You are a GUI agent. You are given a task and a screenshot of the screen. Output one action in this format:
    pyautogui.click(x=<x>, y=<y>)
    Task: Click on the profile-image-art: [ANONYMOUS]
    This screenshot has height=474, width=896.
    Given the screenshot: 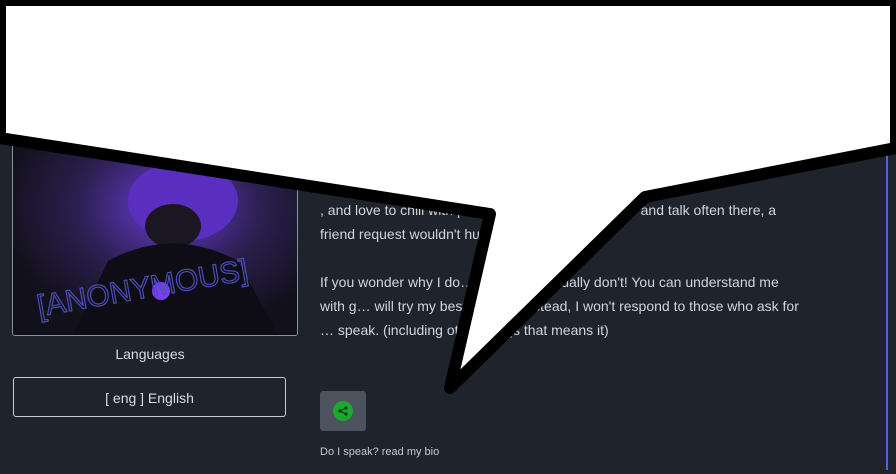 What is the action you would take?
    pyautogui.click(x=155, y=228)
    